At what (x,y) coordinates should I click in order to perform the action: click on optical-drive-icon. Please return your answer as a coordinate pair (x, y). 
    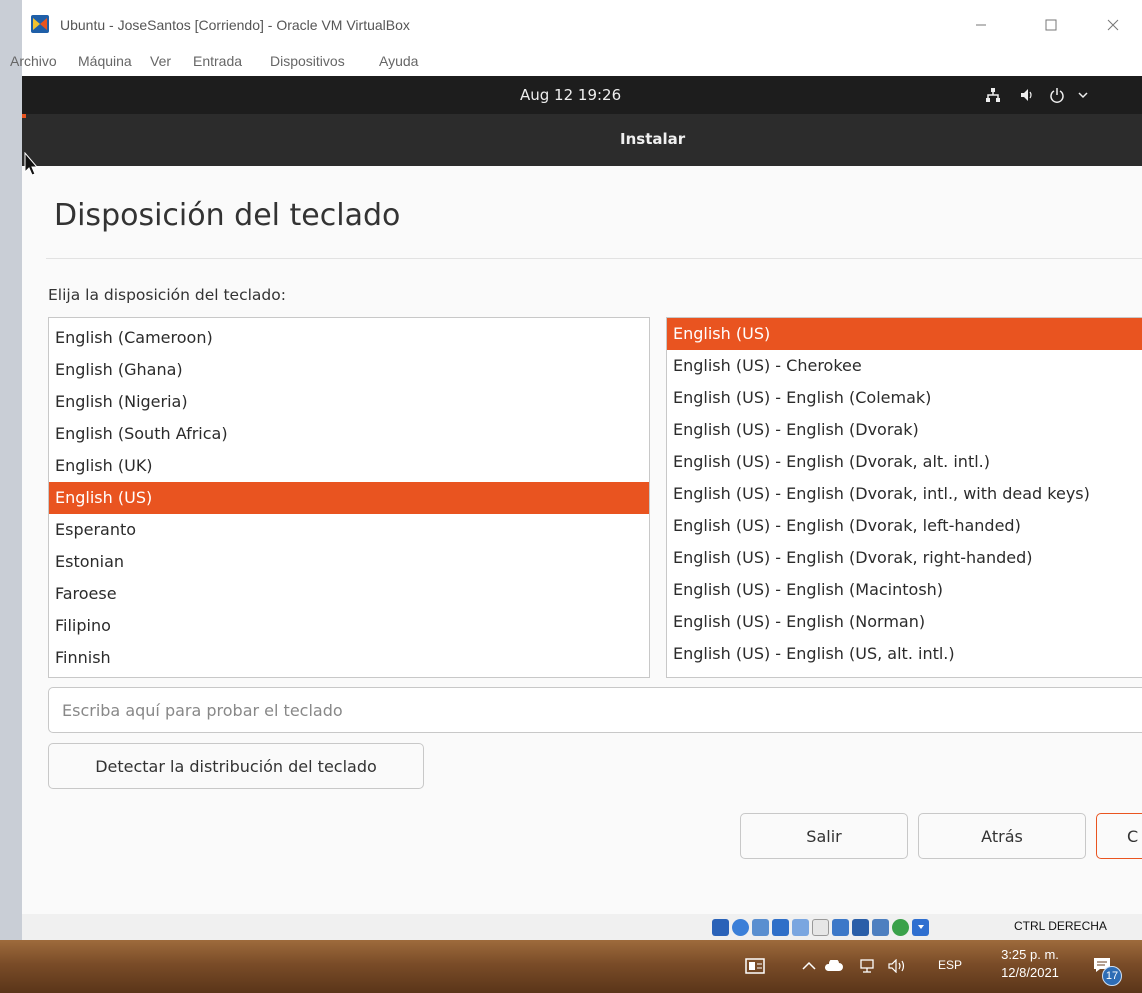
    Looking at the image, I should click on (740, 927).